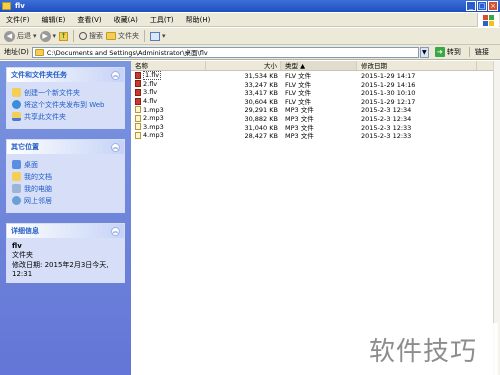 Image resolution: width=500 pixels, height=375 pixels. I want to click on task-new-folder: 创建一个新文件夹, so click(65, 93).